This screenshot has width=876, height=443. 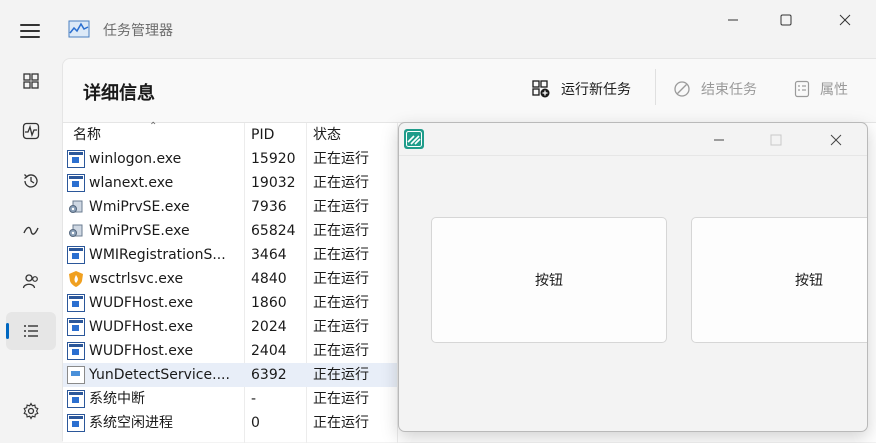 I want to click on table-row: WmiPrvSE.exe 65824 正在运行, so click(x=230, y=231).